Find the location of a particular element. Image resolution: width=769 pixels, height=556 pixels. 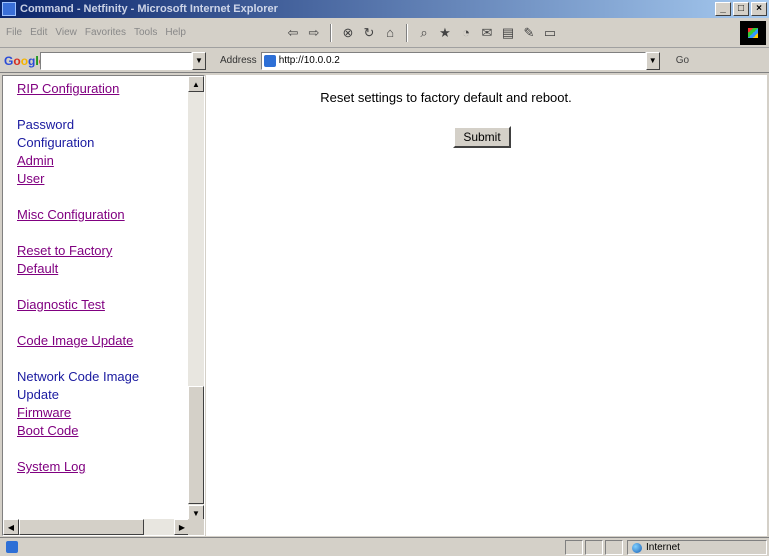

nav-misc-configuration: Misc Configuration is located at coordinates (101, 215).